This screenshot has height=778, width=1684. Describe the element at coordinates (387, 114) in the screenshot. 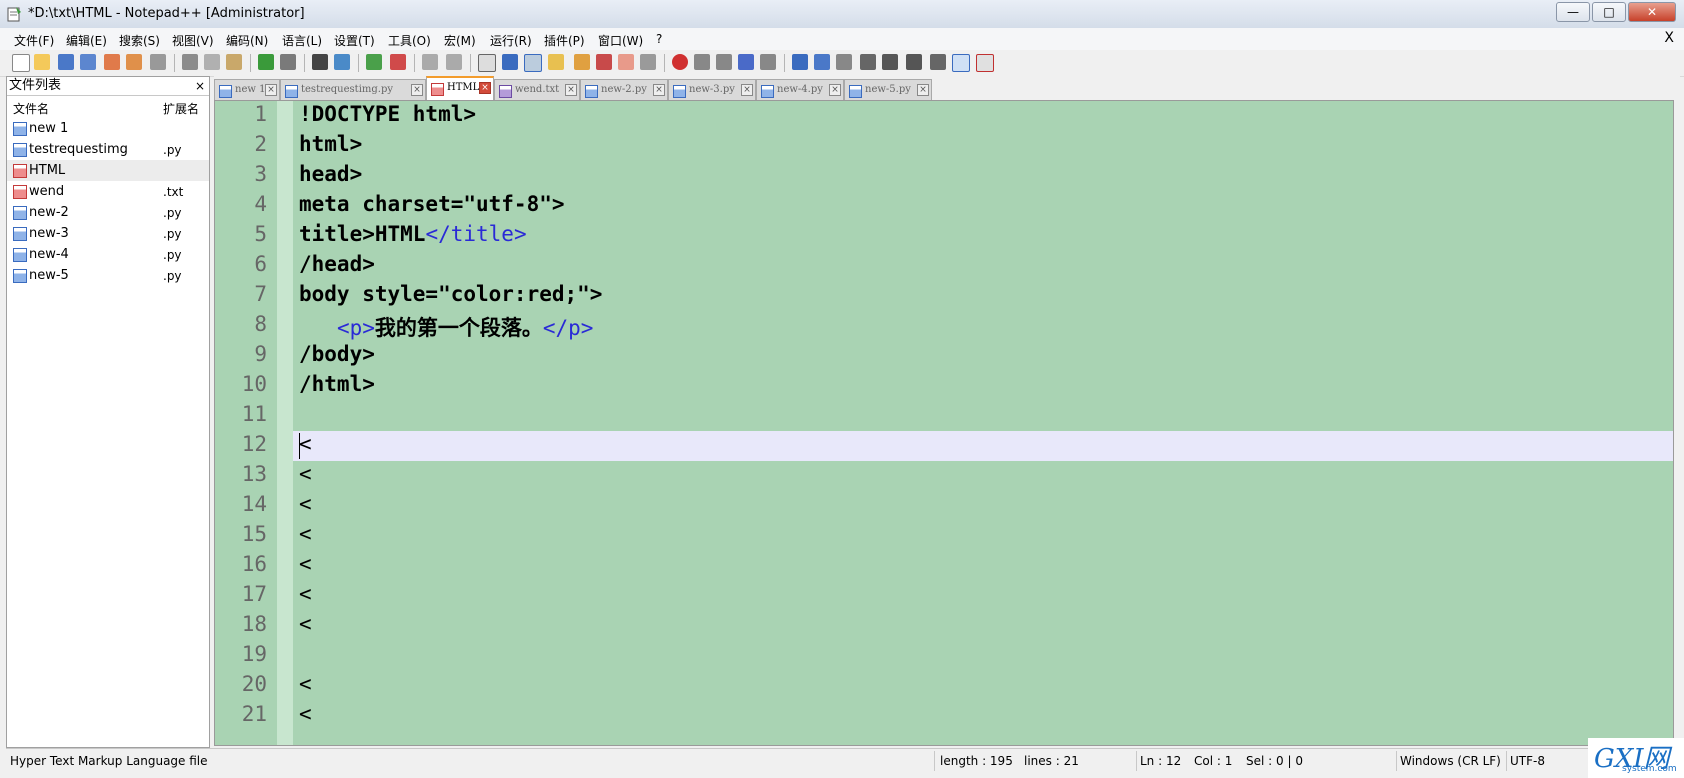

I see `code-line: !DOCTYPE html>` at that location.